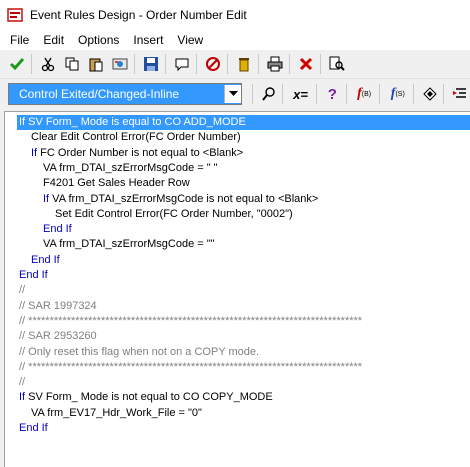  I want to click on statement-text: VA frm_DTAI_szErrorMsgCode = " ", so click(130, 167).